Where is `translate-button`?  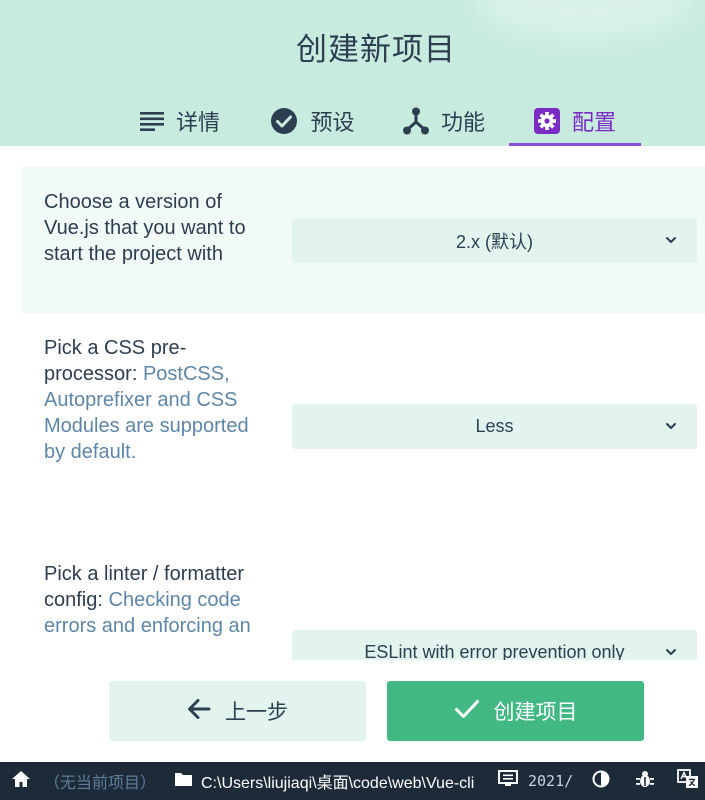
translate-button is located at coordinates (688, 781).